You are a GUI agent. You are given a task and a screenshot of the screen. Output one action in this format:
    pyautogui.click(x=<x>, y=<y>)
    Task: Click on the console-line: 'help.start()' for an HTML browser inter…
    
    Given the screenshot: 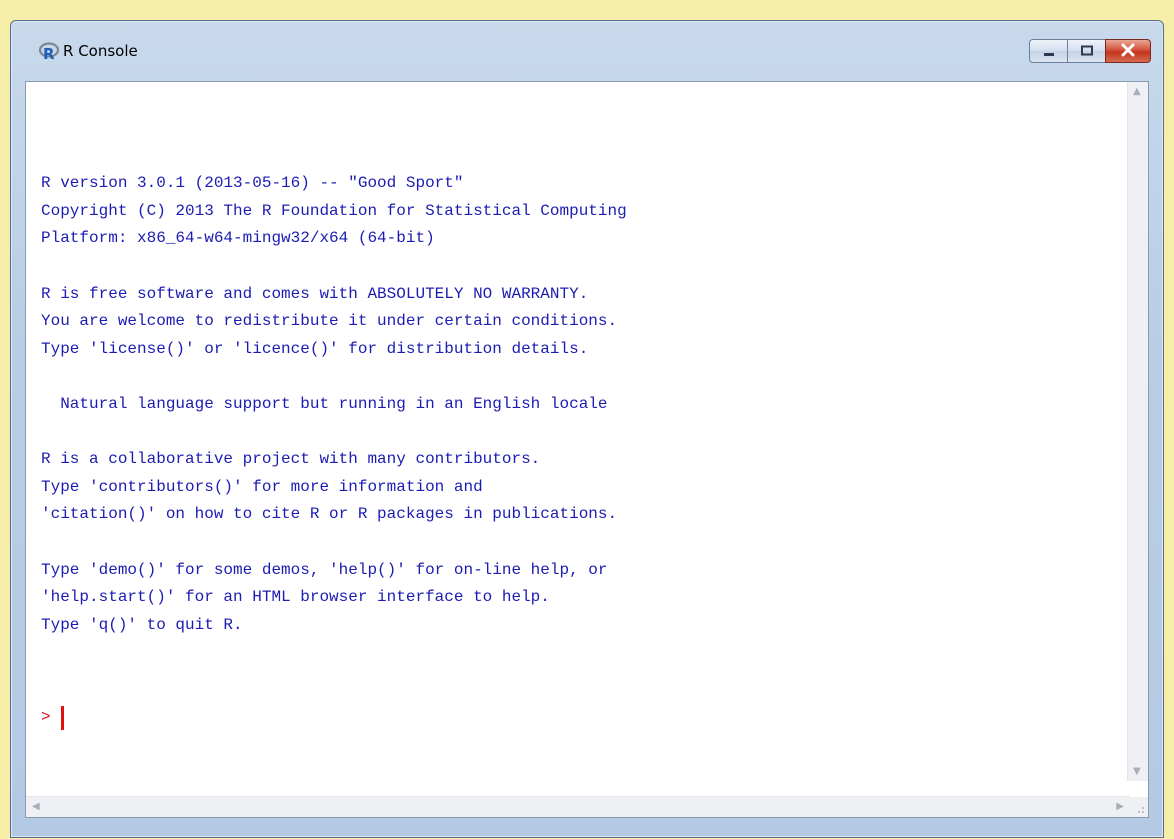 What is the action you would take?
    pyautogui.click(x=295, y=597)
    